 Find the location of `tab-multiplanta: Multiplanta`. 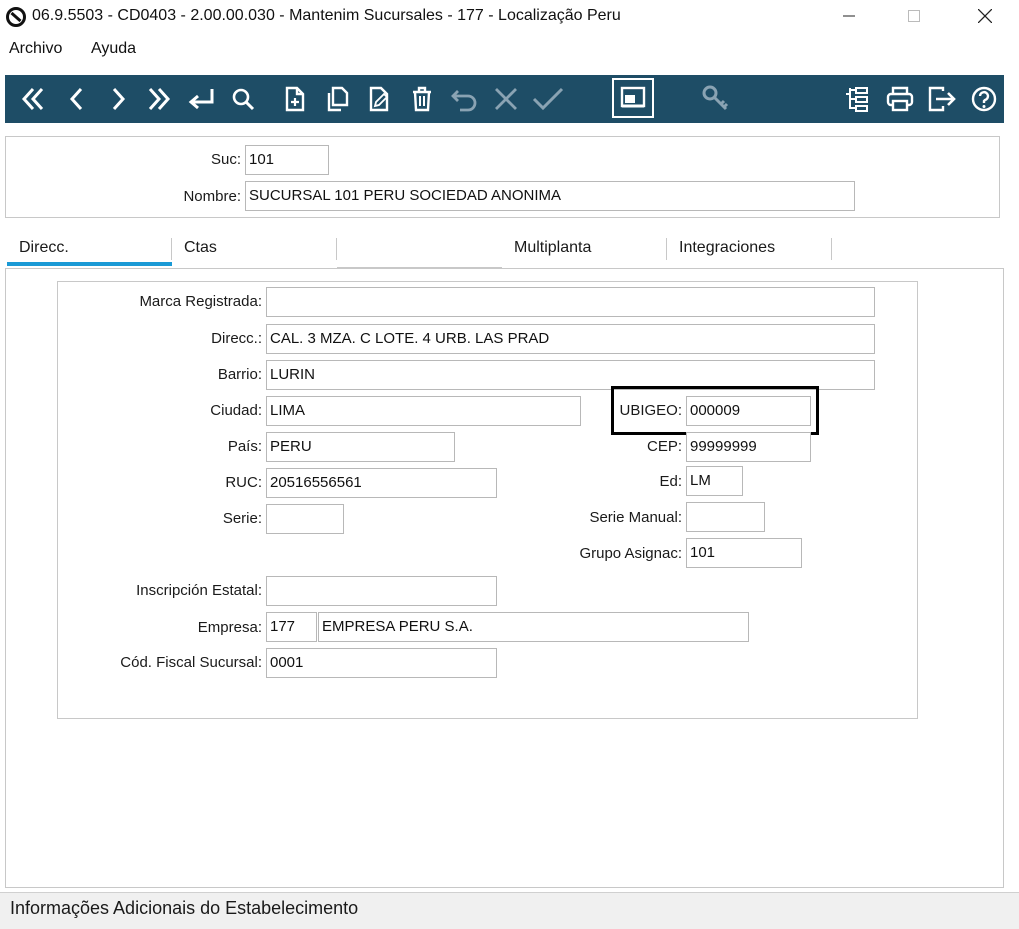

tab-multiplanta: Multiplanta is located at coordinates (584, 250).